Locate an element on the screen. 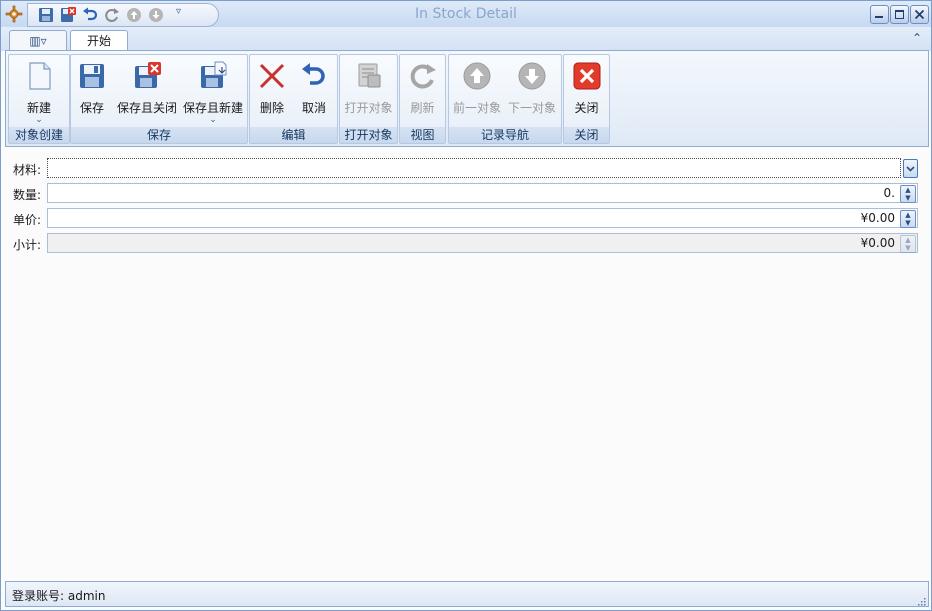  refresh-label: 刷新 is located at coordinates (422, 108).